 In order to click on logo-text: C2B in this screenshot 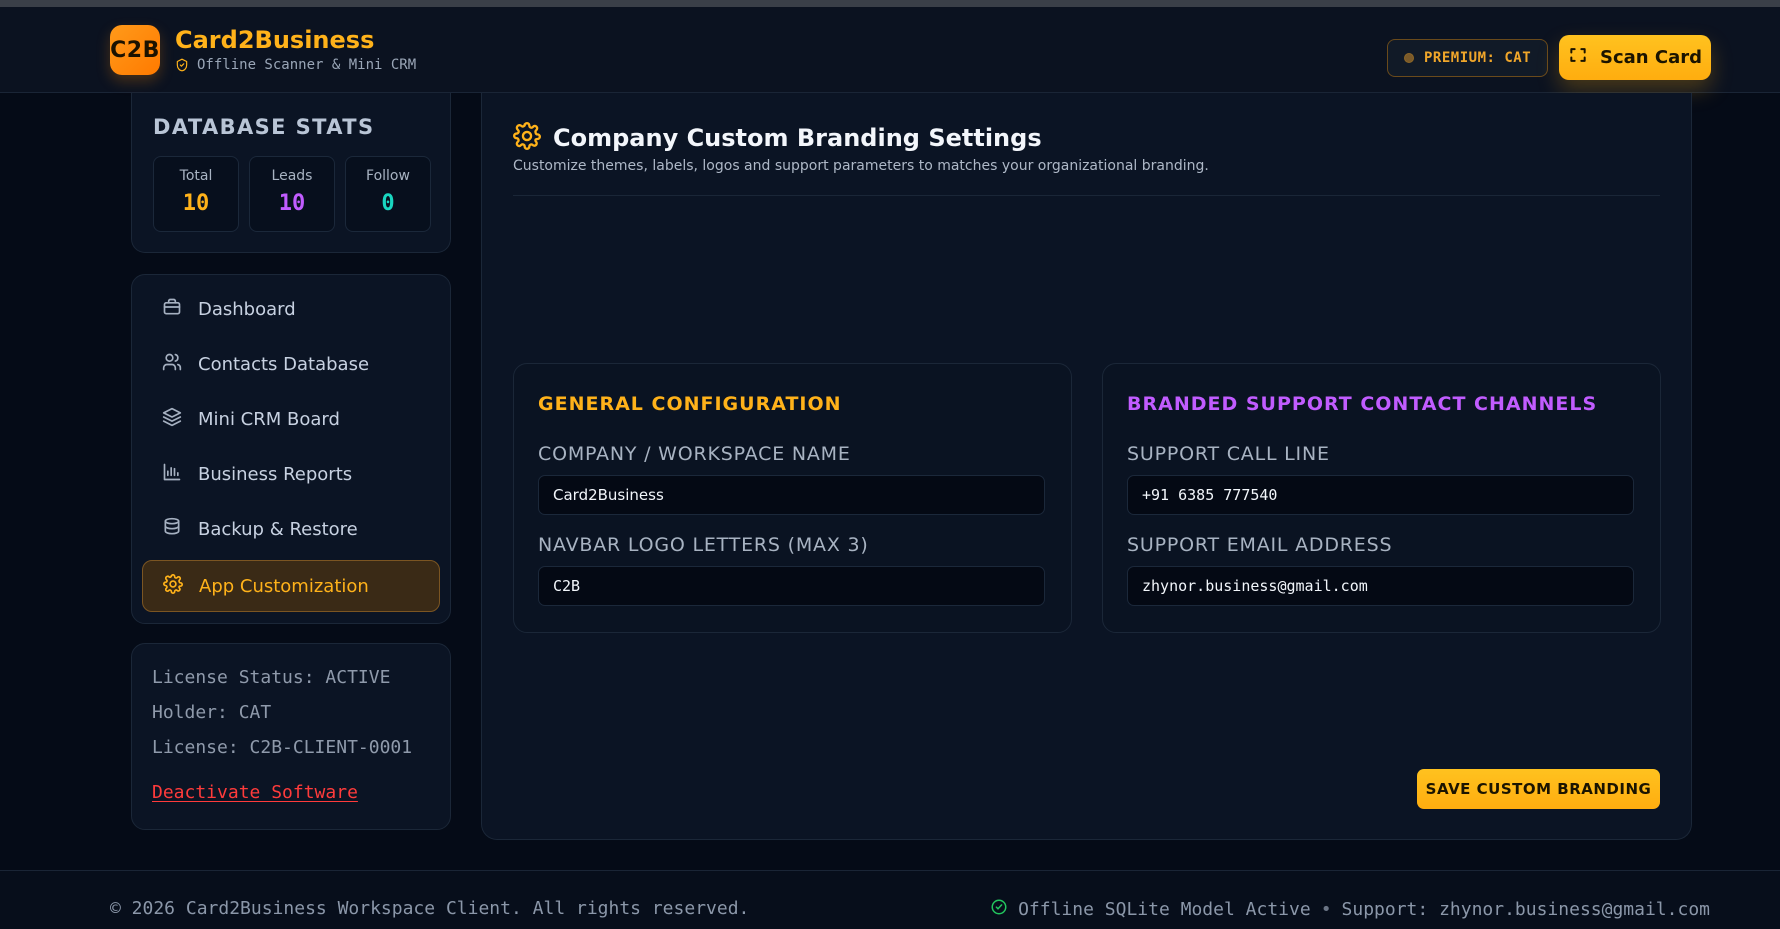, I will do `click(135, 50)`.